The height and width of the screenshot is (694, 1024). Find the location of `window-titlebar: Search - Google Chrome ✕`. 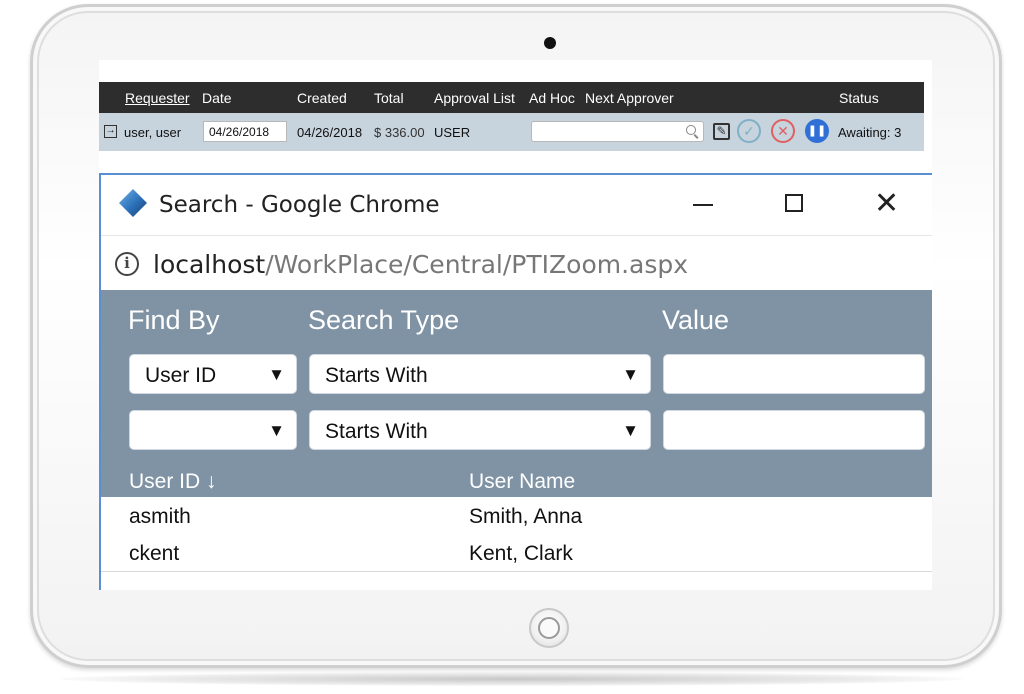

window-titlebar: Search - Google Chrome ✕ is located at coordinates (516, 205).